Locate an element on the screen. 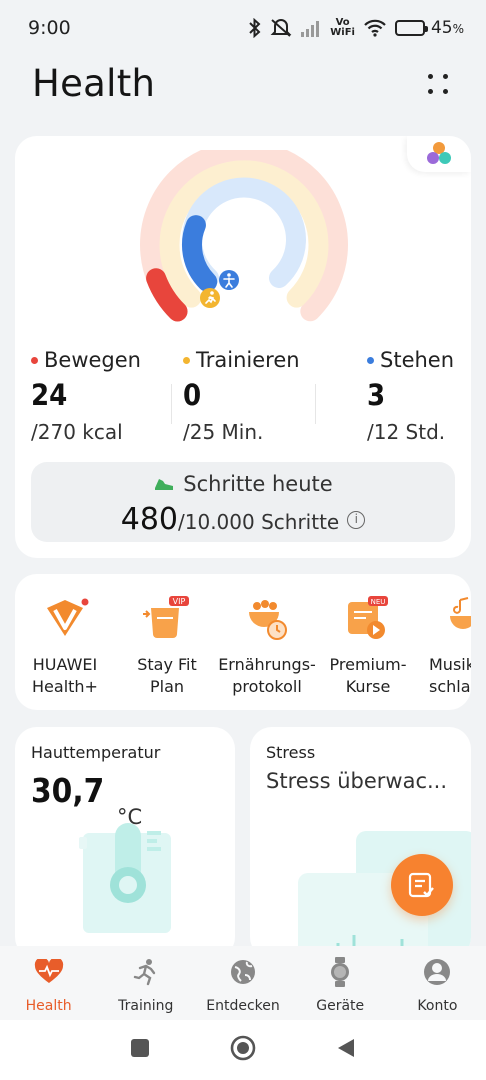 The width and height of the screenshot is (486, 1080). huawei-health-plus-icon is located at coordinates (65, 618).